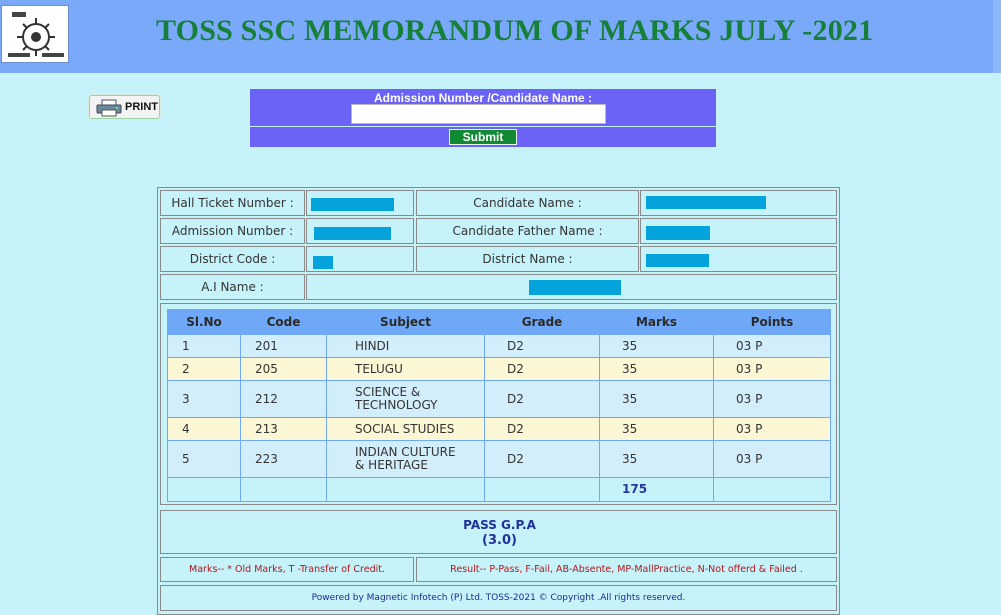 The image size is (1001, 615). What do you see at coordinates (656, 489) in the screenshot?
I see `total-cell: 175` at bounding box center [656, 489].